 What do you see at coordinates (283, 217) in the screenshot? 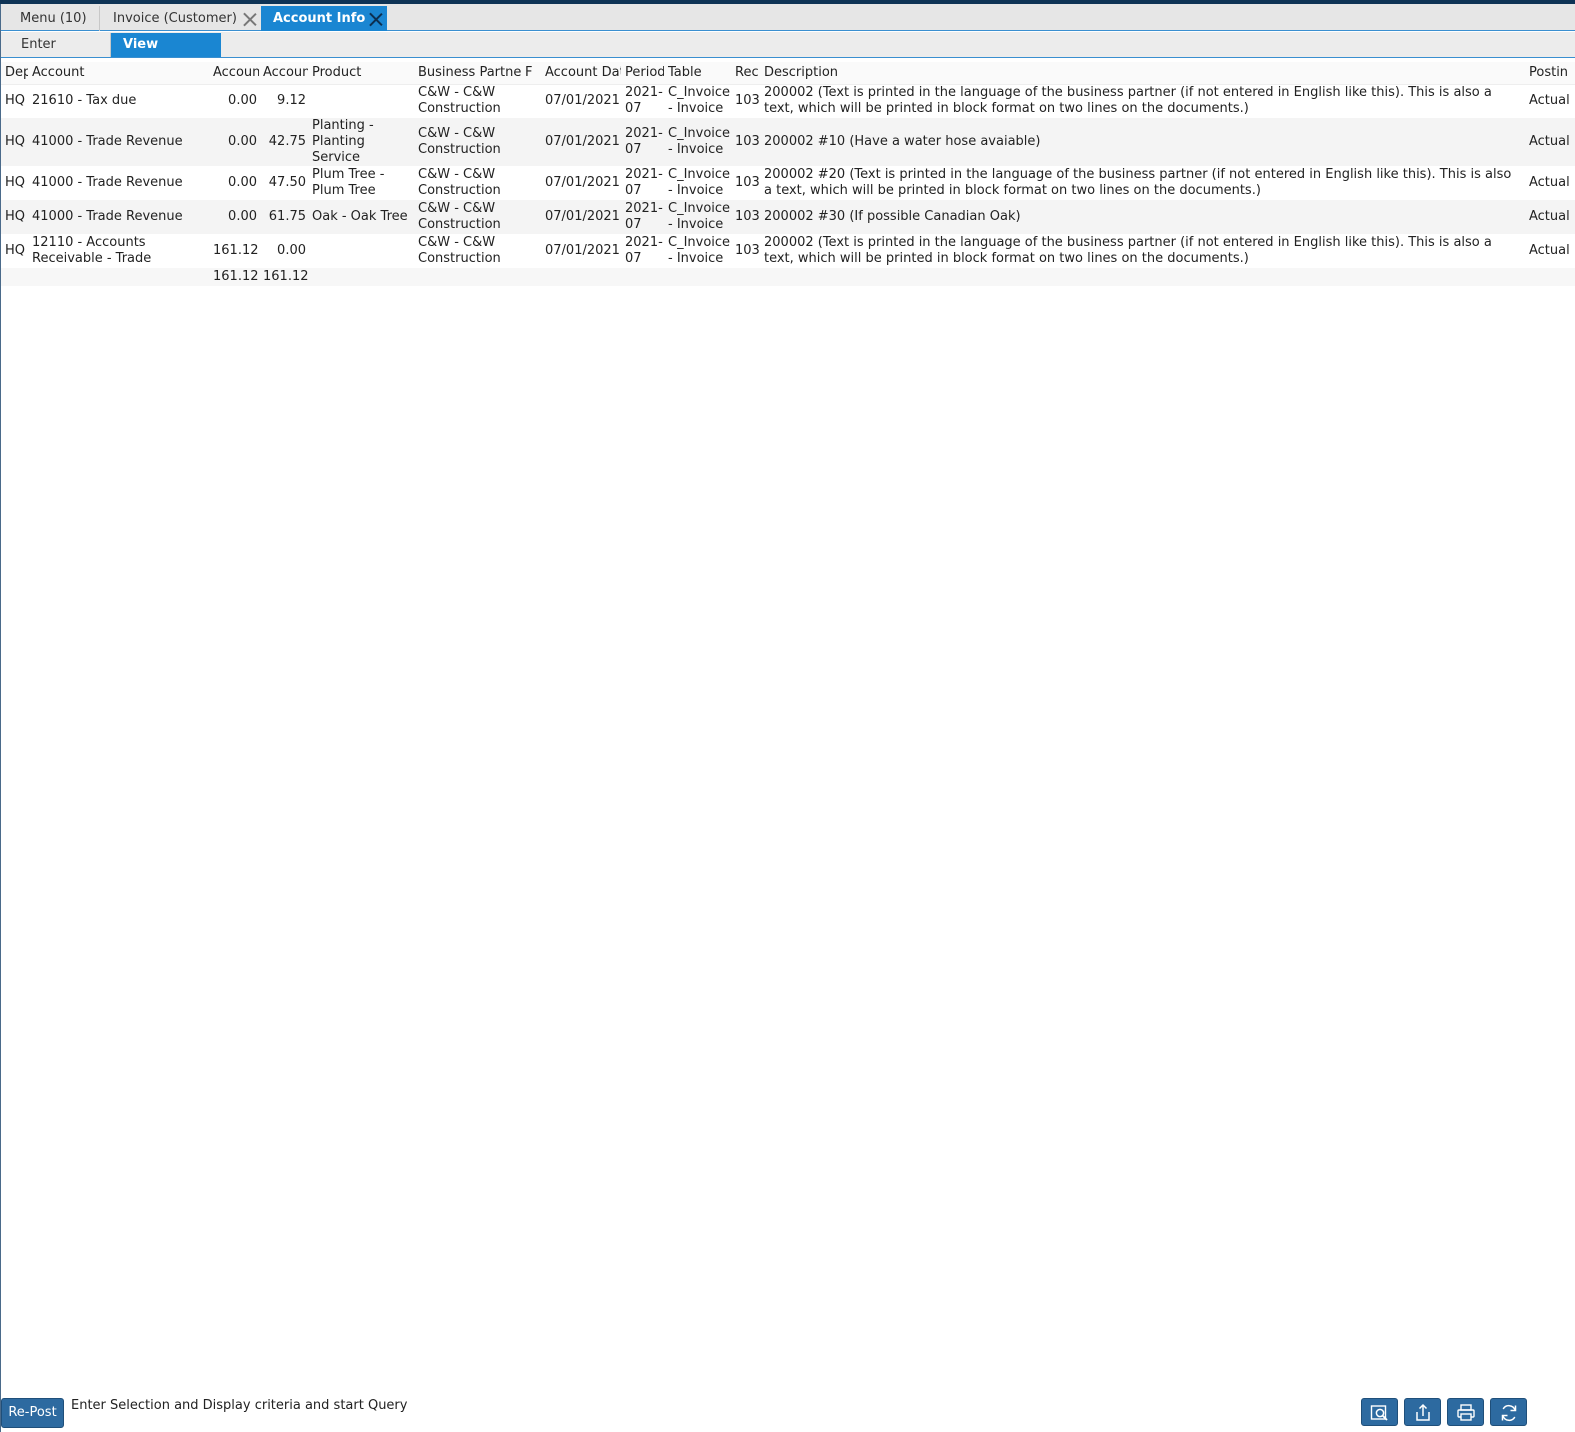
I see `cell-amount-credit: 61.75` at bounding box center [283, 217].